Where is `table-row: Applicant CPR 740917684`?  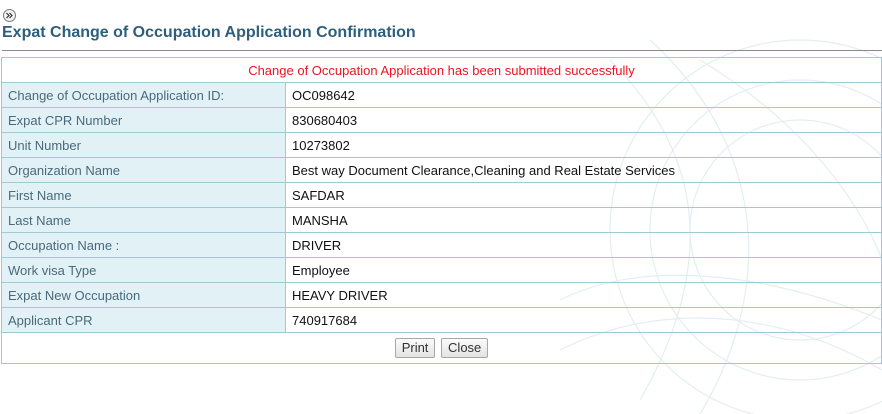
table-row: Applicant CPR 740917684 is located at coordinates (441, 320).